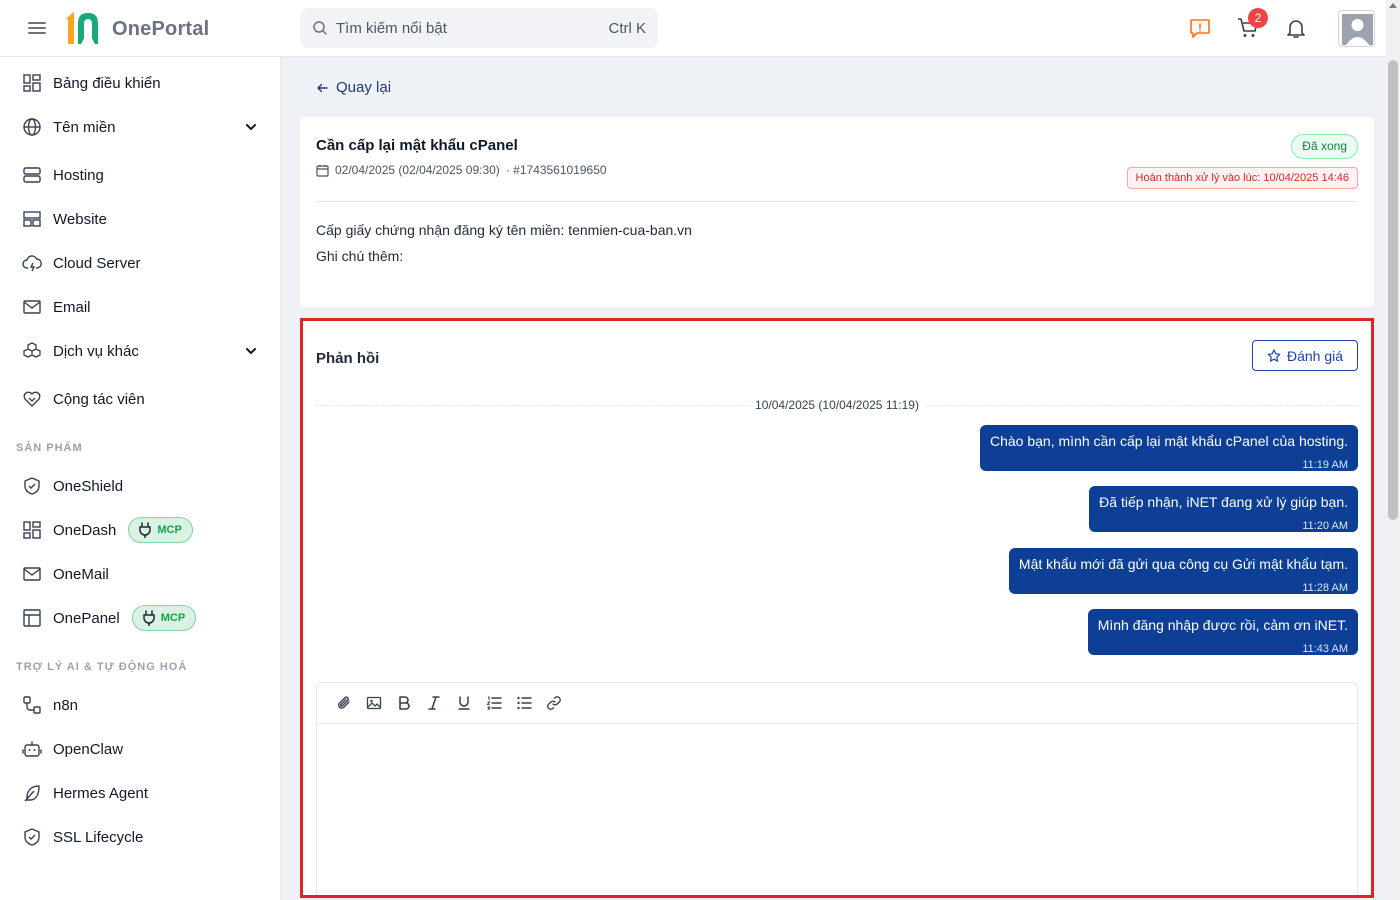  I want to click on workflow-icon, so click(32, 705).